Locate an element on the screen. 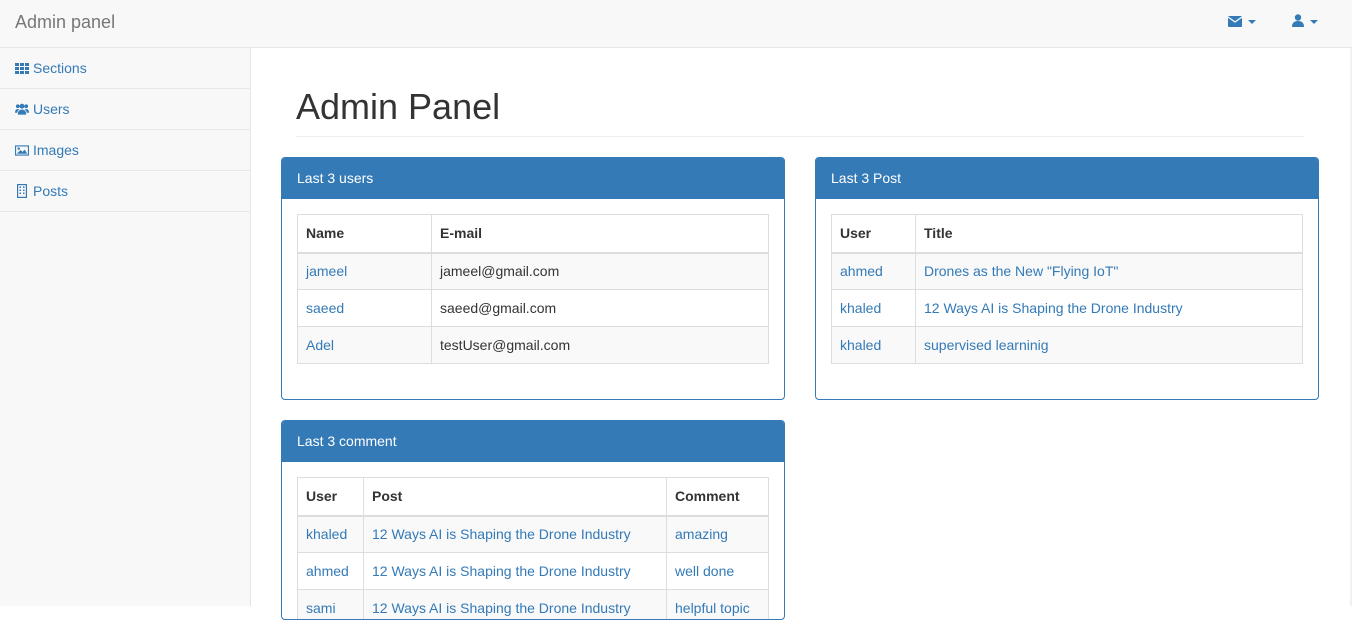  post-user-link: ahmed is located at coordinates (861, 271).